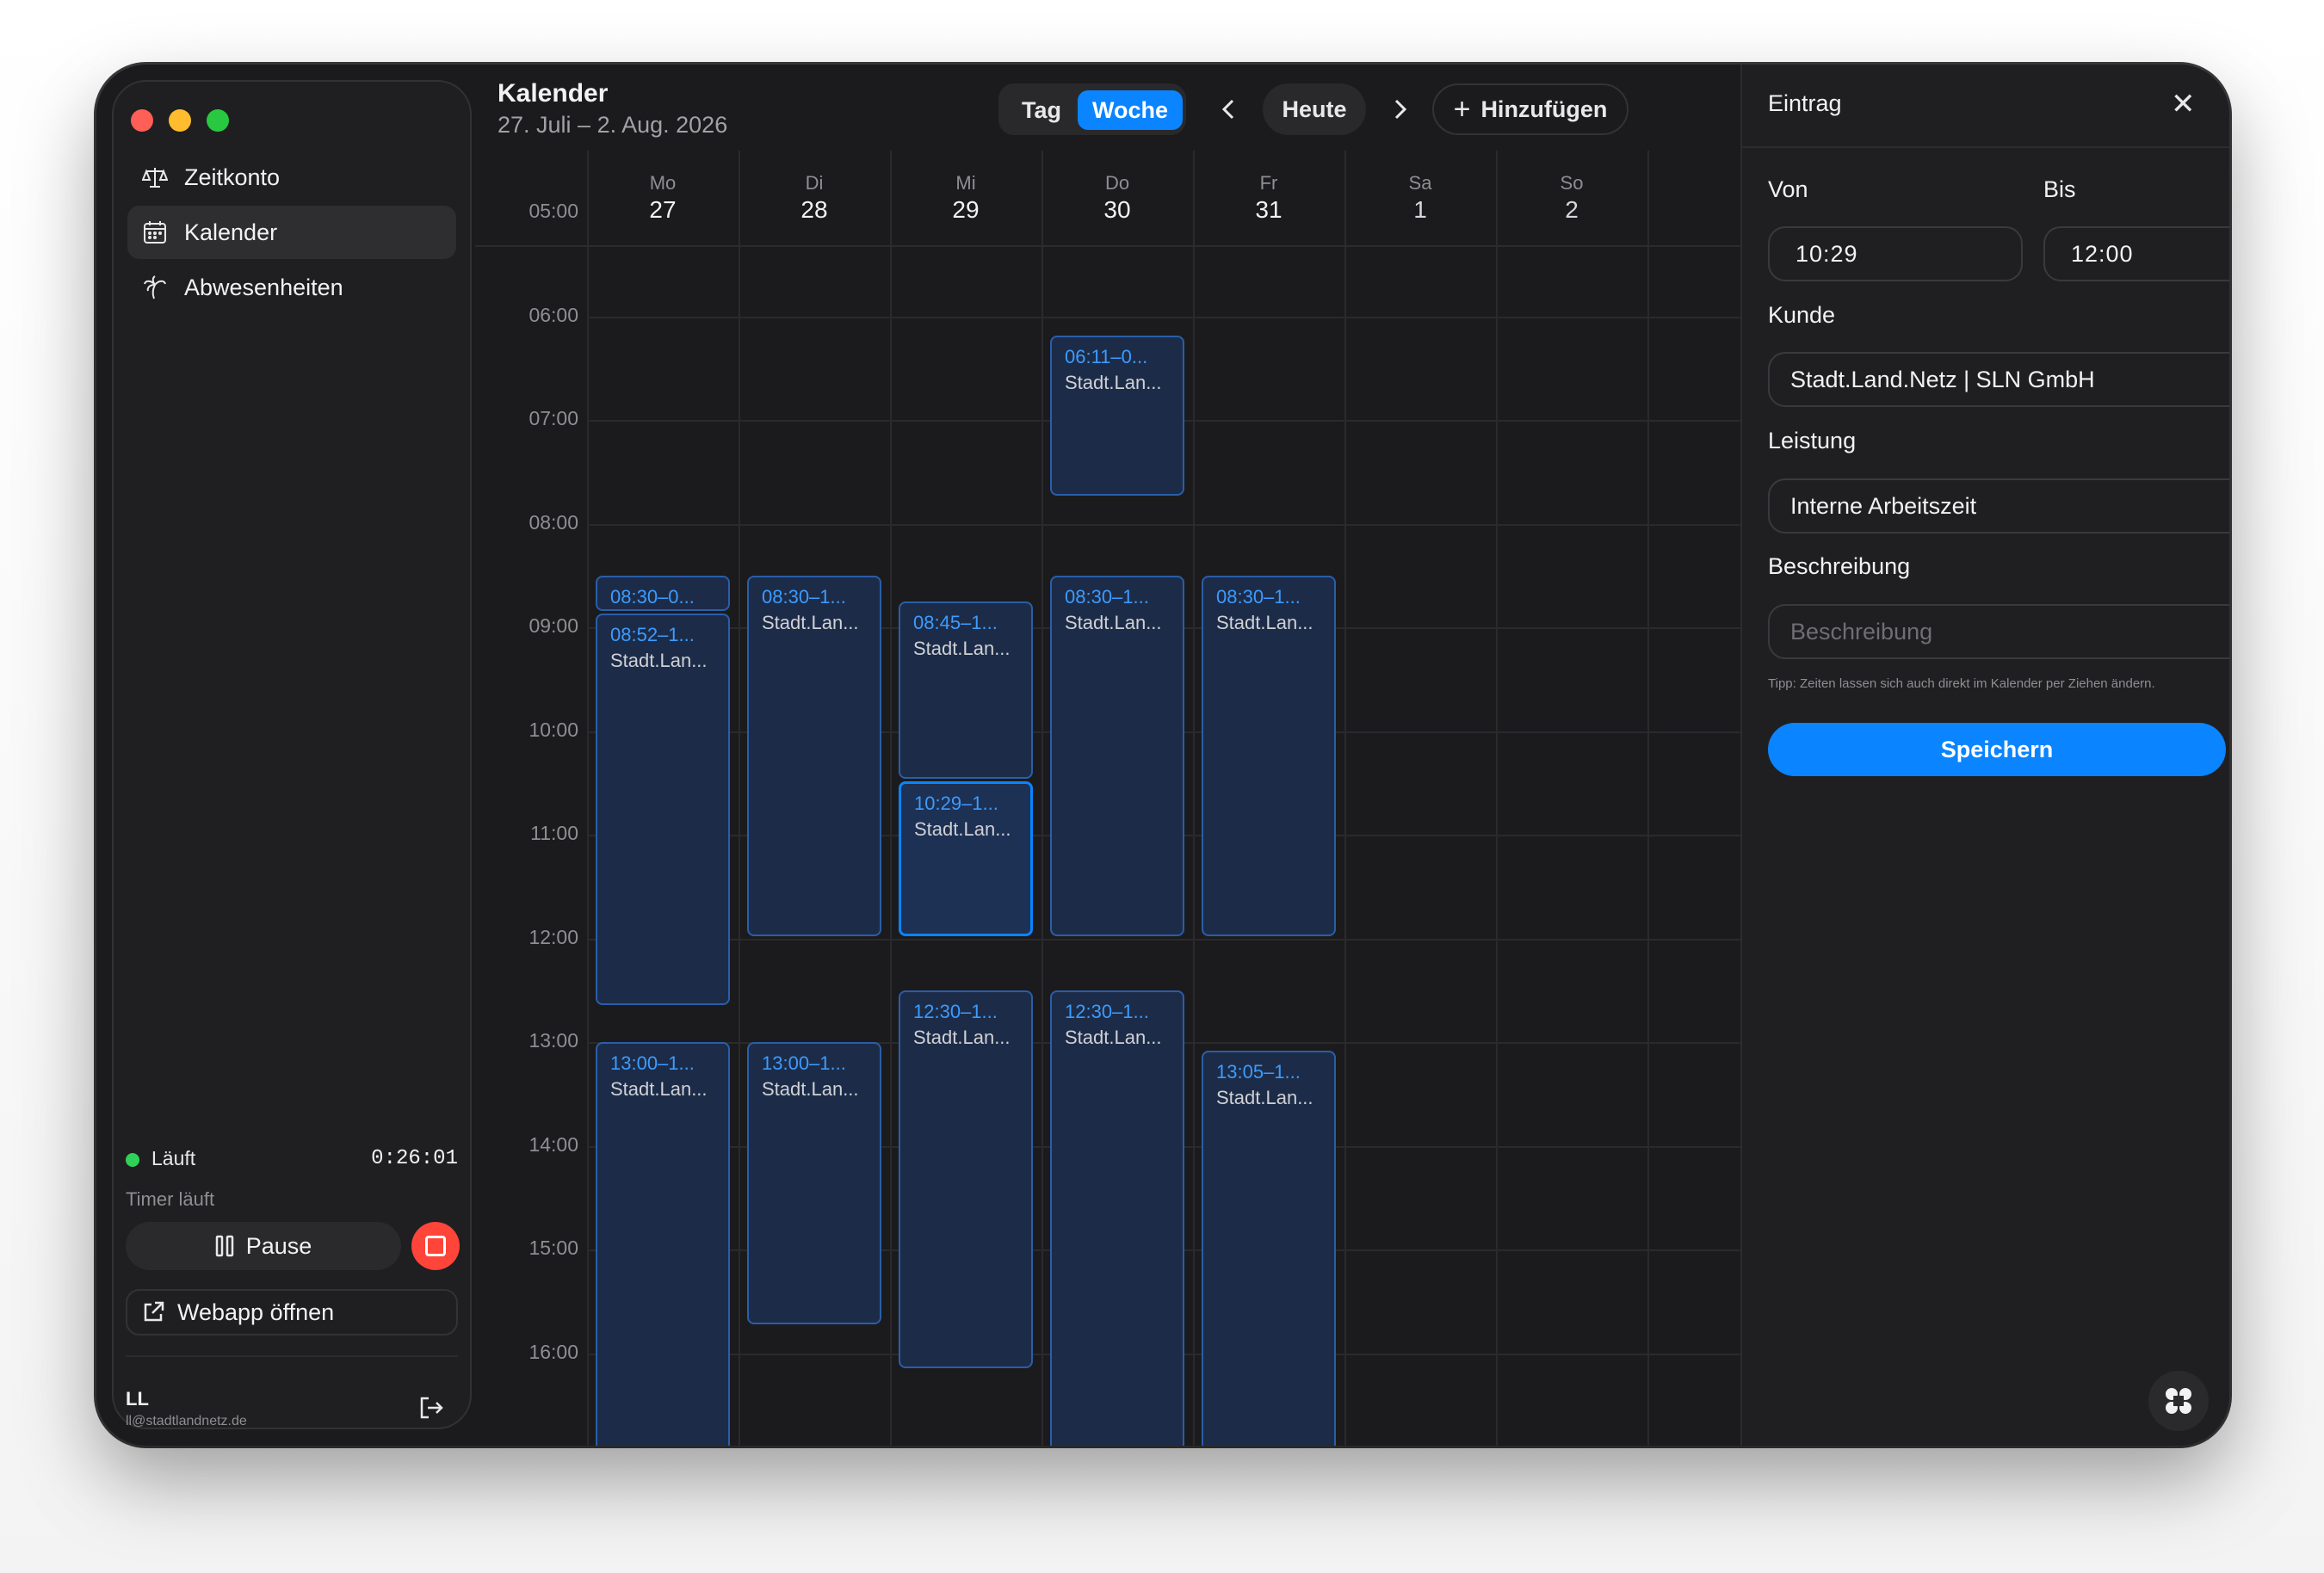 Image resolution: width=2324 pixels, height=1573 pixels. What do you see at coordinates (553, 626) in the screenshot?
I see `hour-label: 09:00` at bounding box center [553, 626].